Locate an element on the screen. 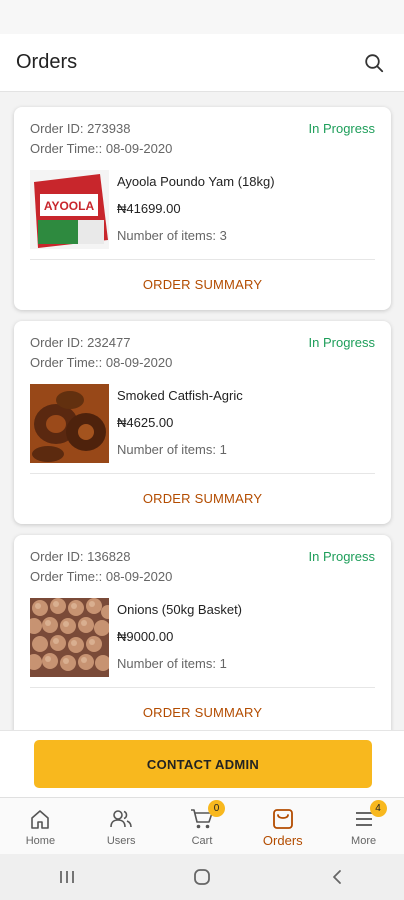  contact-admin-button: CONTACT ADMIN is located at coordinates (203, 764).